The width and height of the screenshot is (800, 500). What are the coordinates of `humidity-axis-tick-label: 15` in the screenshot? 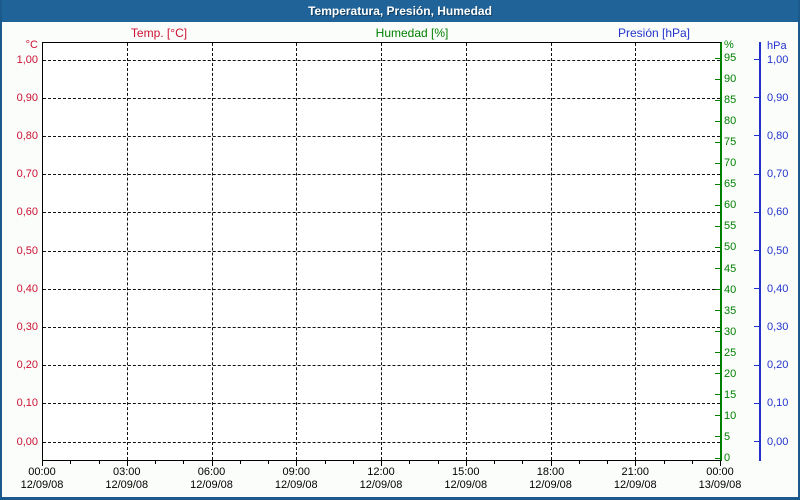 It's located at (730, 394).